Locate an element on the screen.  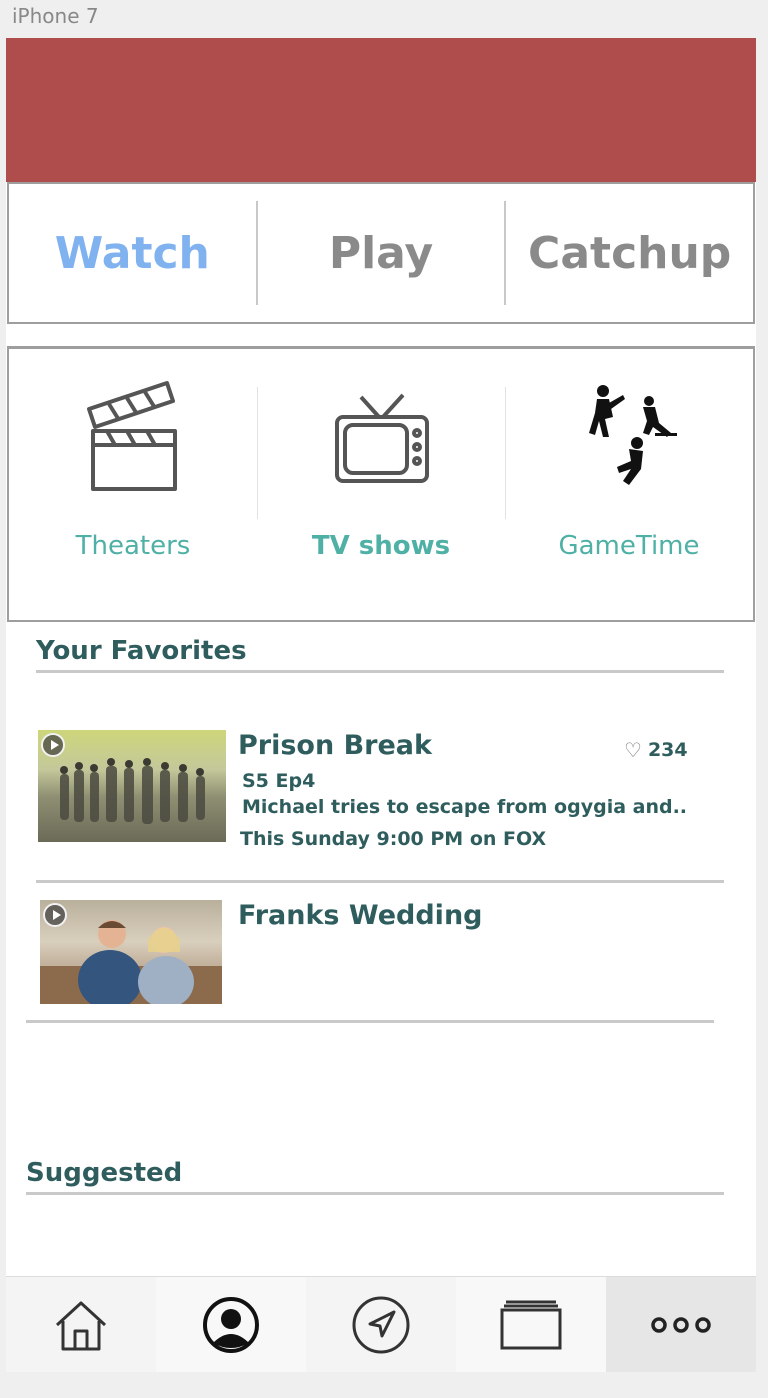
sports-players-icon is located at coordinates (629, 437).